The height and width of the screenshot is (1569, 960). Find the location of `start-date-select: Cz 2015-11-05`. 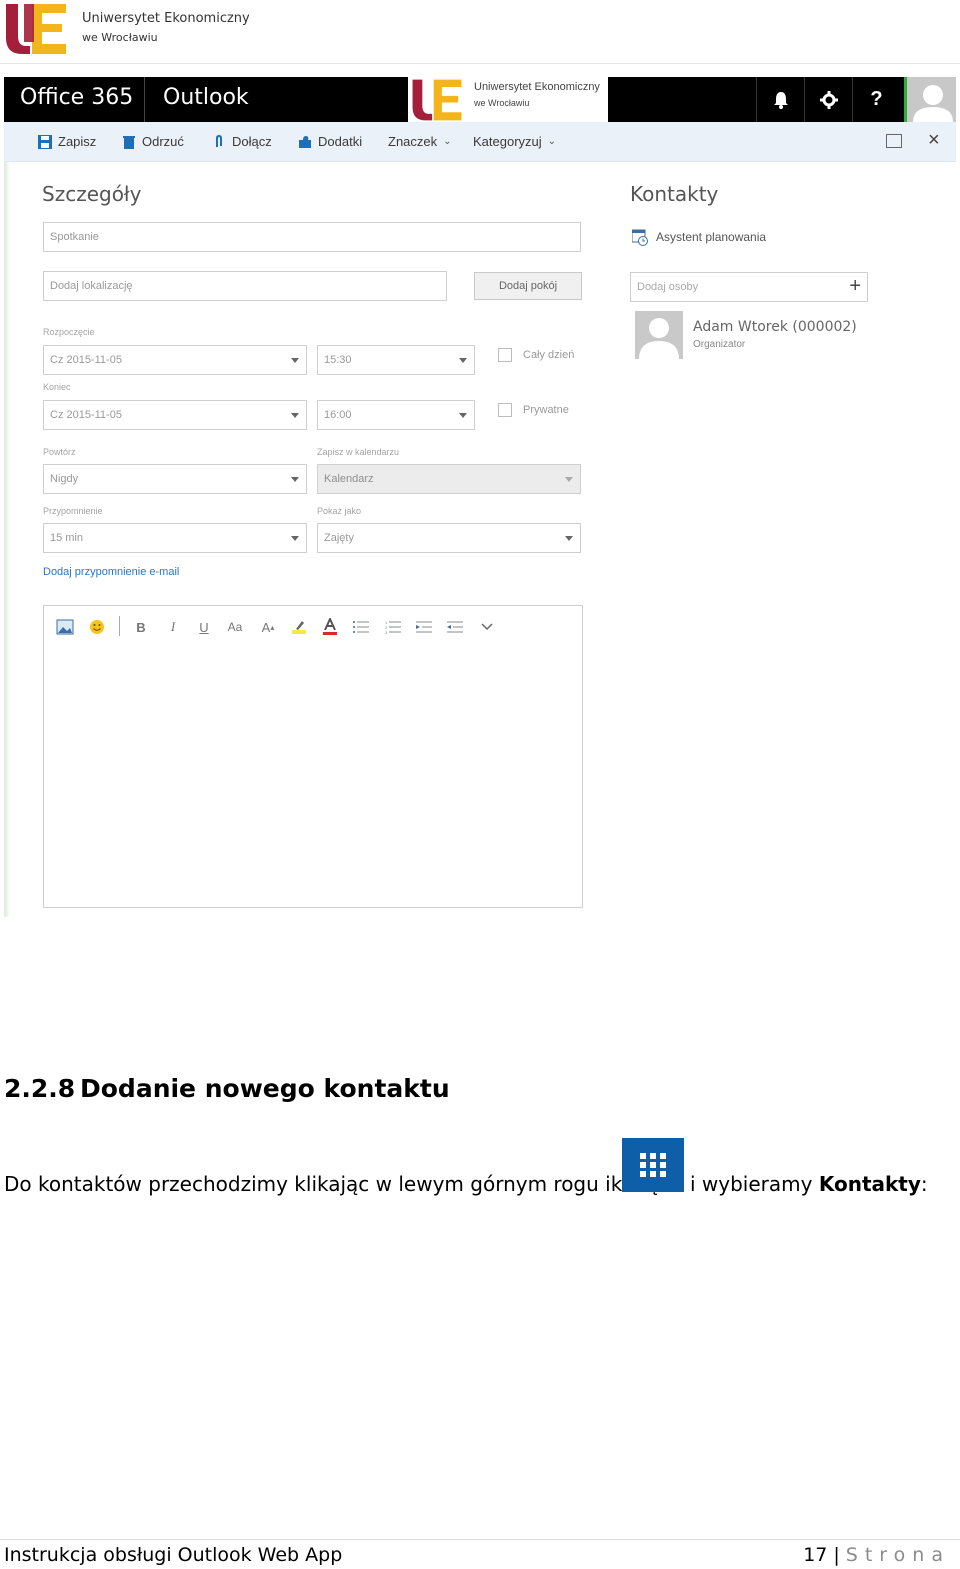

start-date-select: Cz 2015-11-05 is located at coordinates (175, 360).